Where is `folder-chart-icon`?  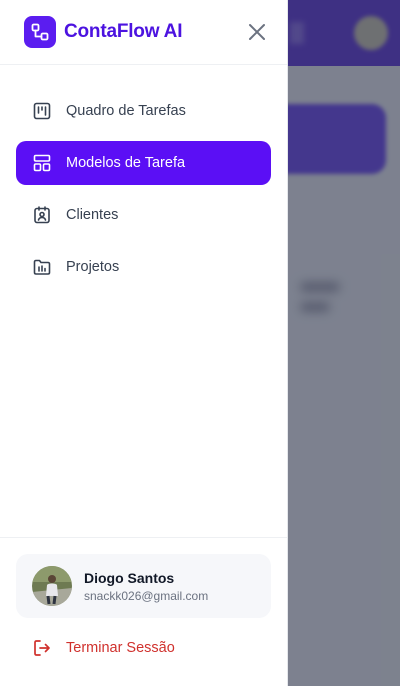
folder-chart-icon is located at coordinates (42, 267).